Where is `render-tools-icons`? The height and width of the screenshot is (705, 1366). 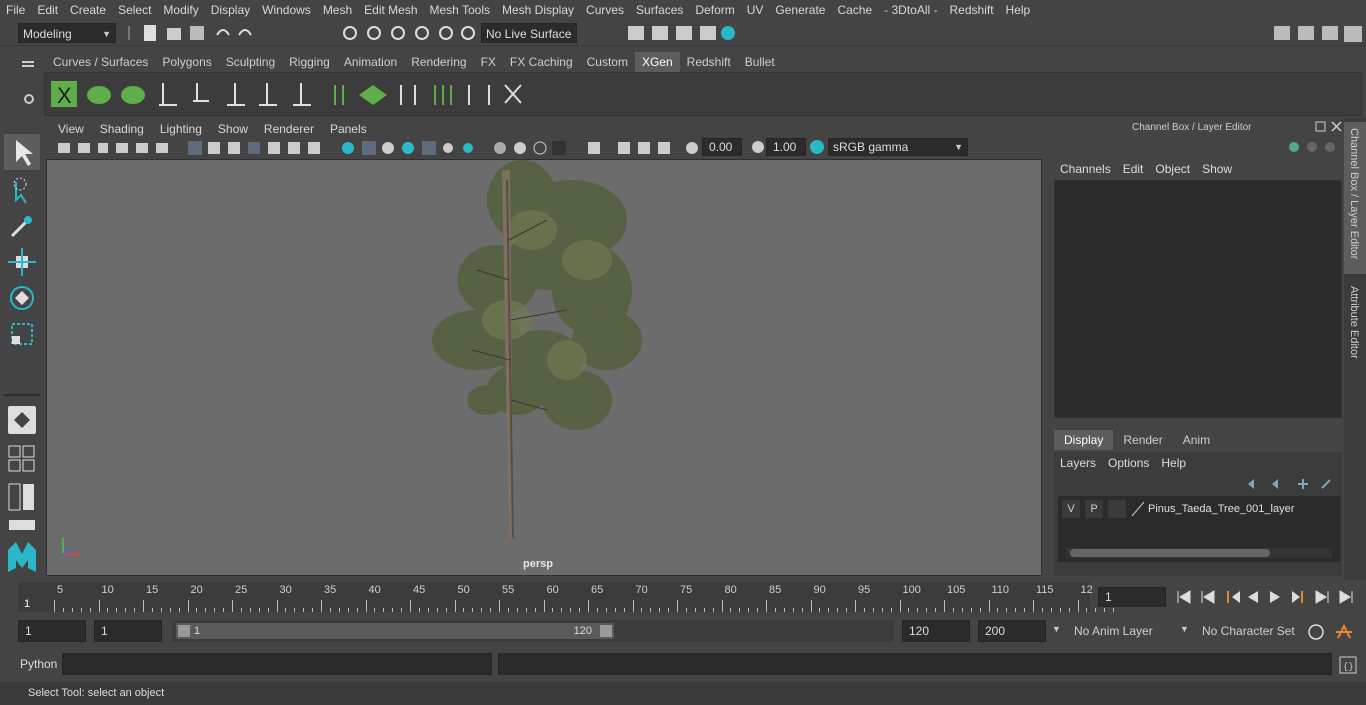
render-tools-icons is located at coordinates (686, 33).